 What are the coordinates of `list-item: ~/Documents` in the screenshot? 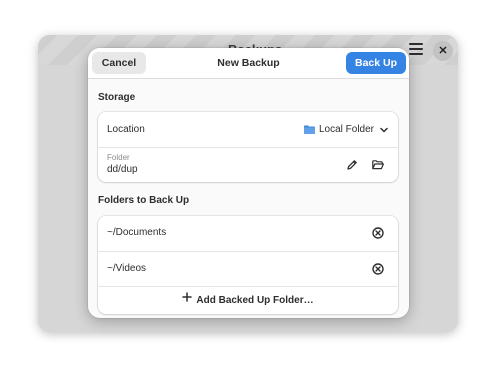 It's located at (248, 233).